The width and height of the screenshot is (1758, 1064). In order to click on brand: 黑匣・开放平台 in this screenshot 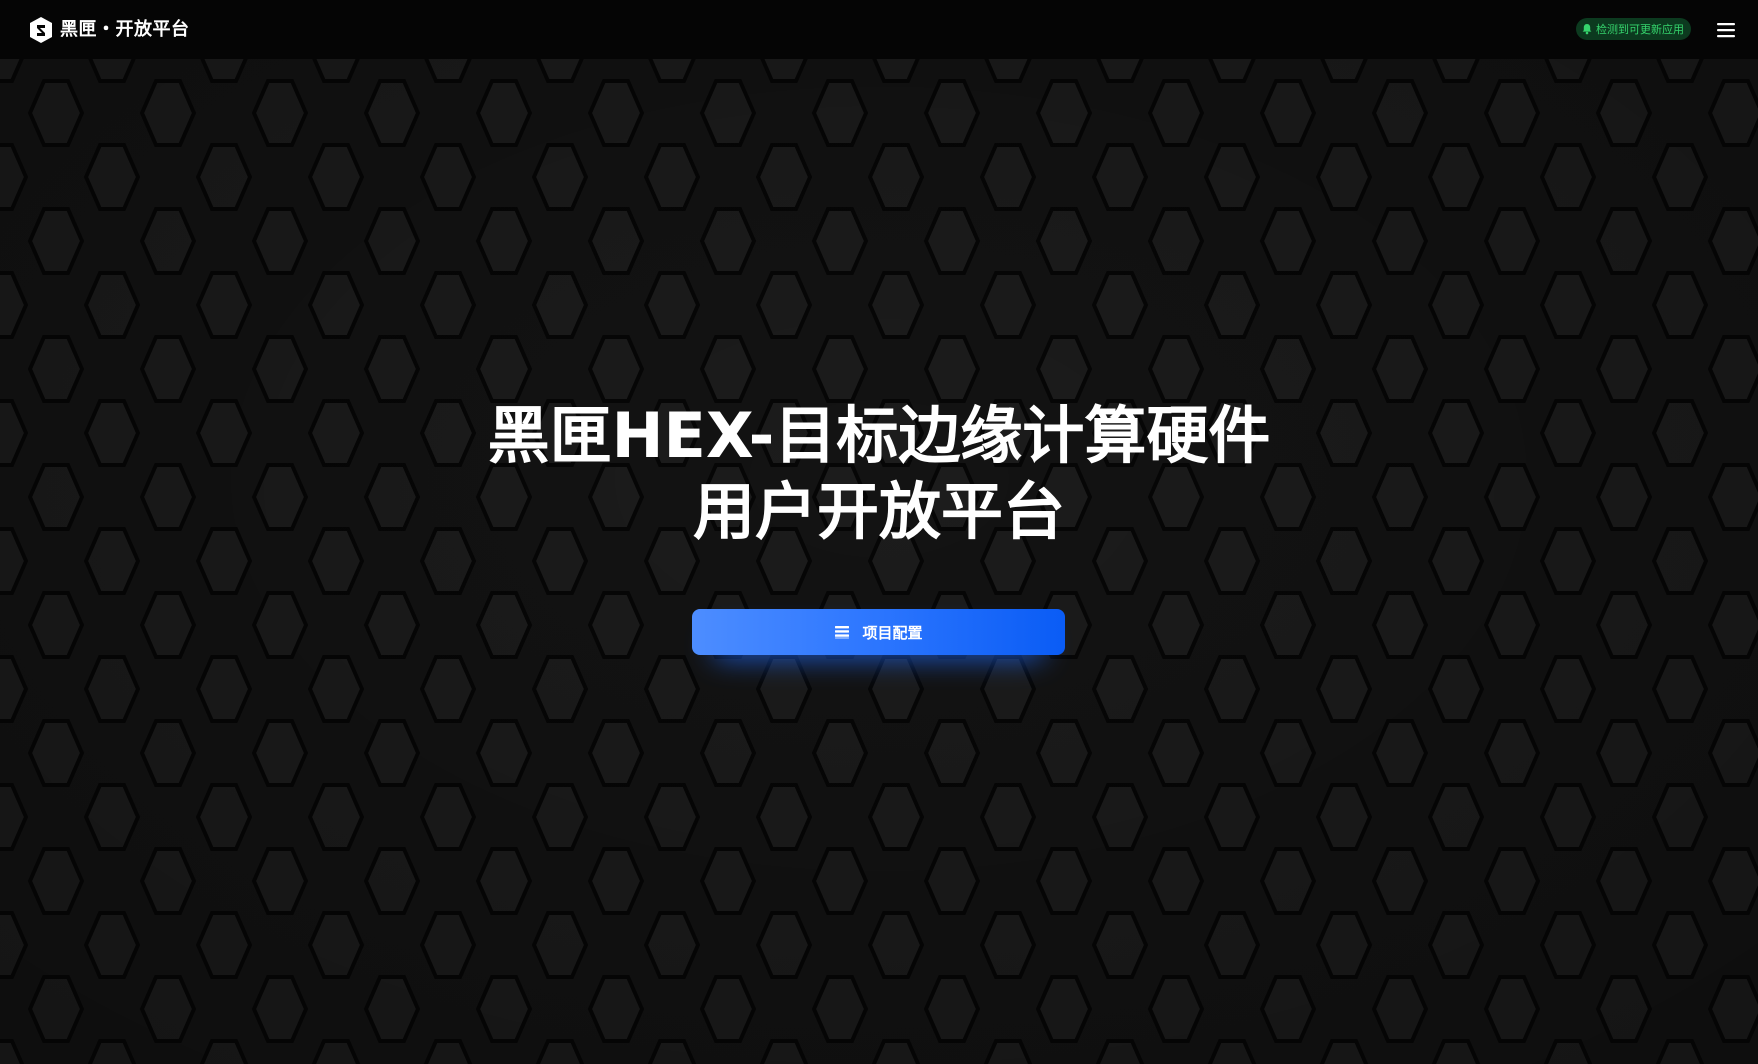, I will do `click(109, 30)`.